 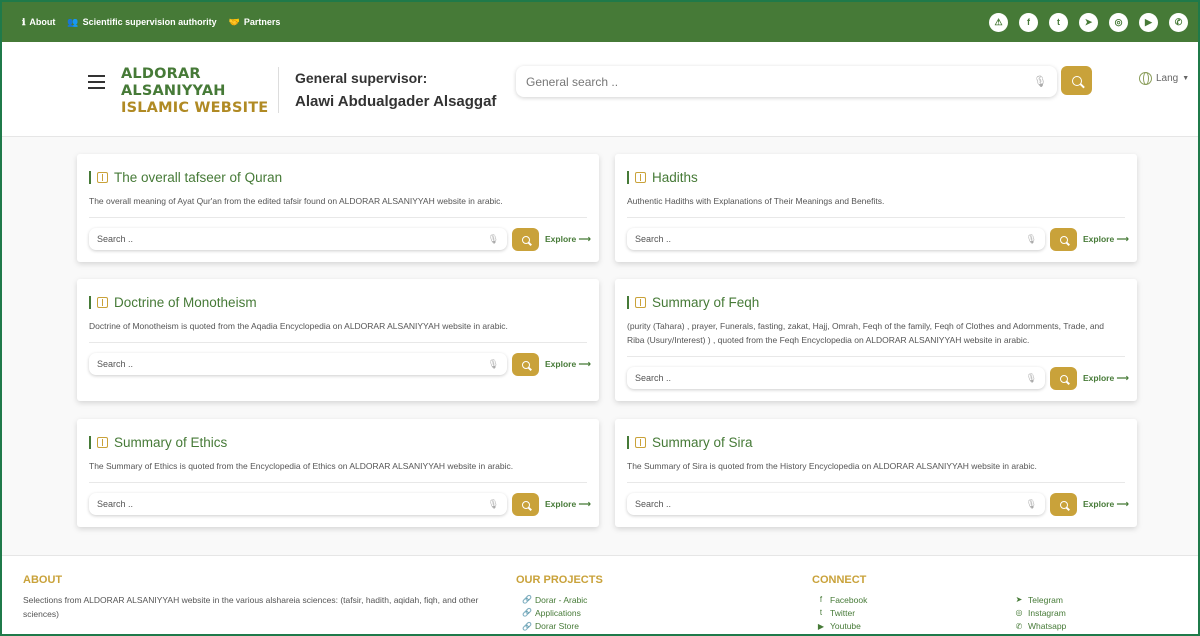 I want to click on alert-icon: ⚠, so click(x=998, y=22).